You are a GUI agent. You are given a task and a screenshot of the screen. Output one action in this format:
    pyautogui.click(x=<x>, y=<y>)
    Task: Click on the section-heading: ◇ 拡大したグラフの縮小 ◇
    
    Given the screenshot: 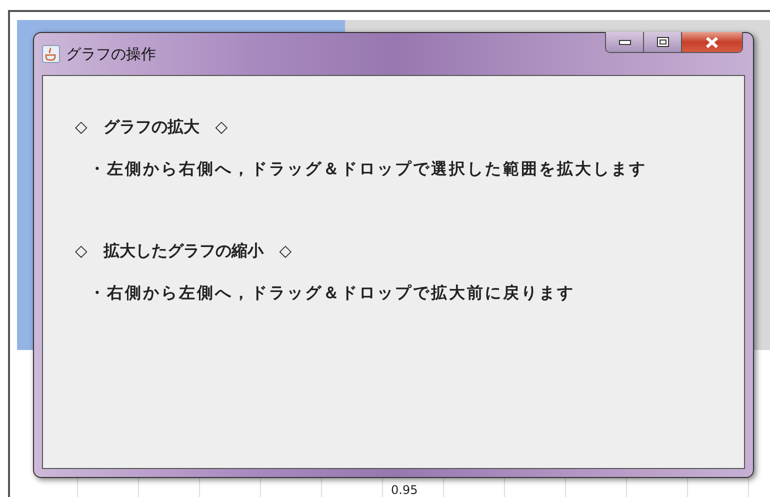 What is the action you would take?
    pyautogui.click(x=184, y=251)
    